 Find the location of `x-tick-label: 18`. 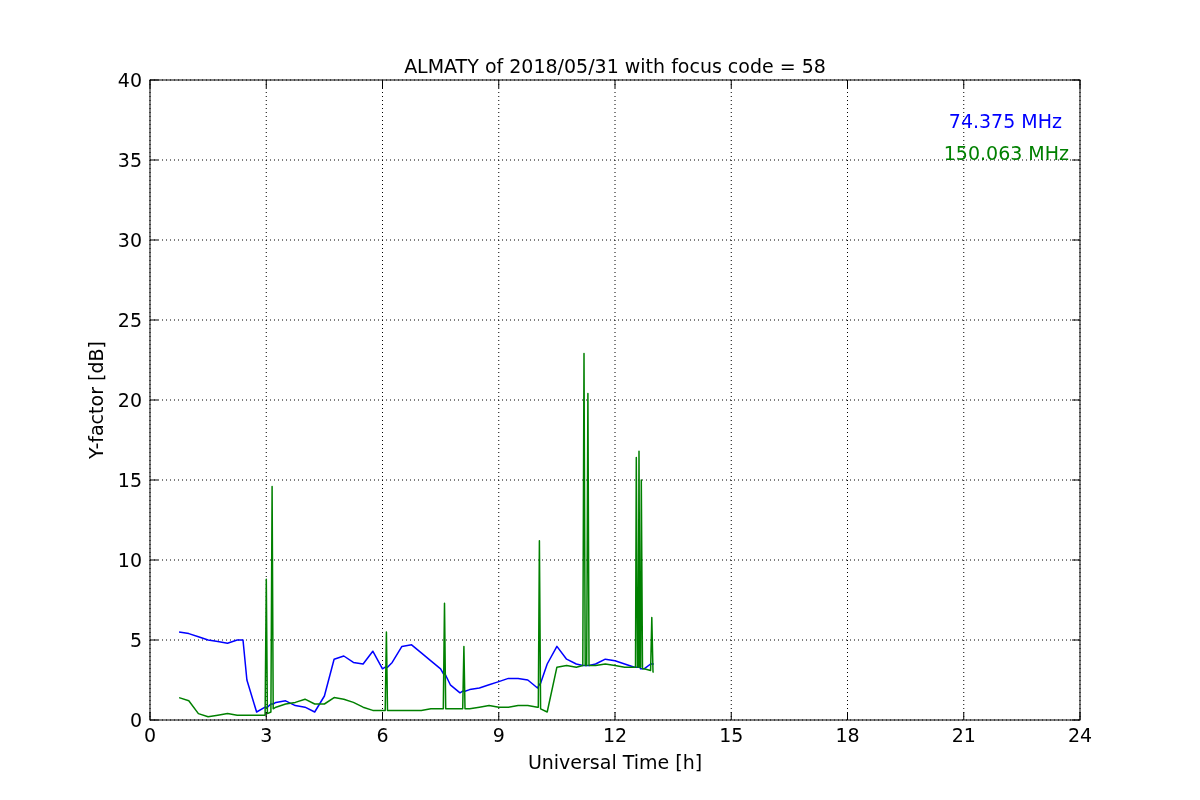

x-tick-label: 18 is located at coordinates (847, 735).